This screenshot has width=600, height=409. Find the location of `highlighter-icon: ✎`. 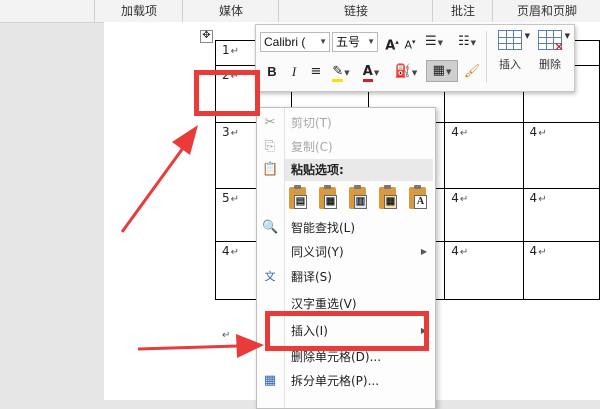

highlighter-icon: ✎ is located at coordinates (338, 73).